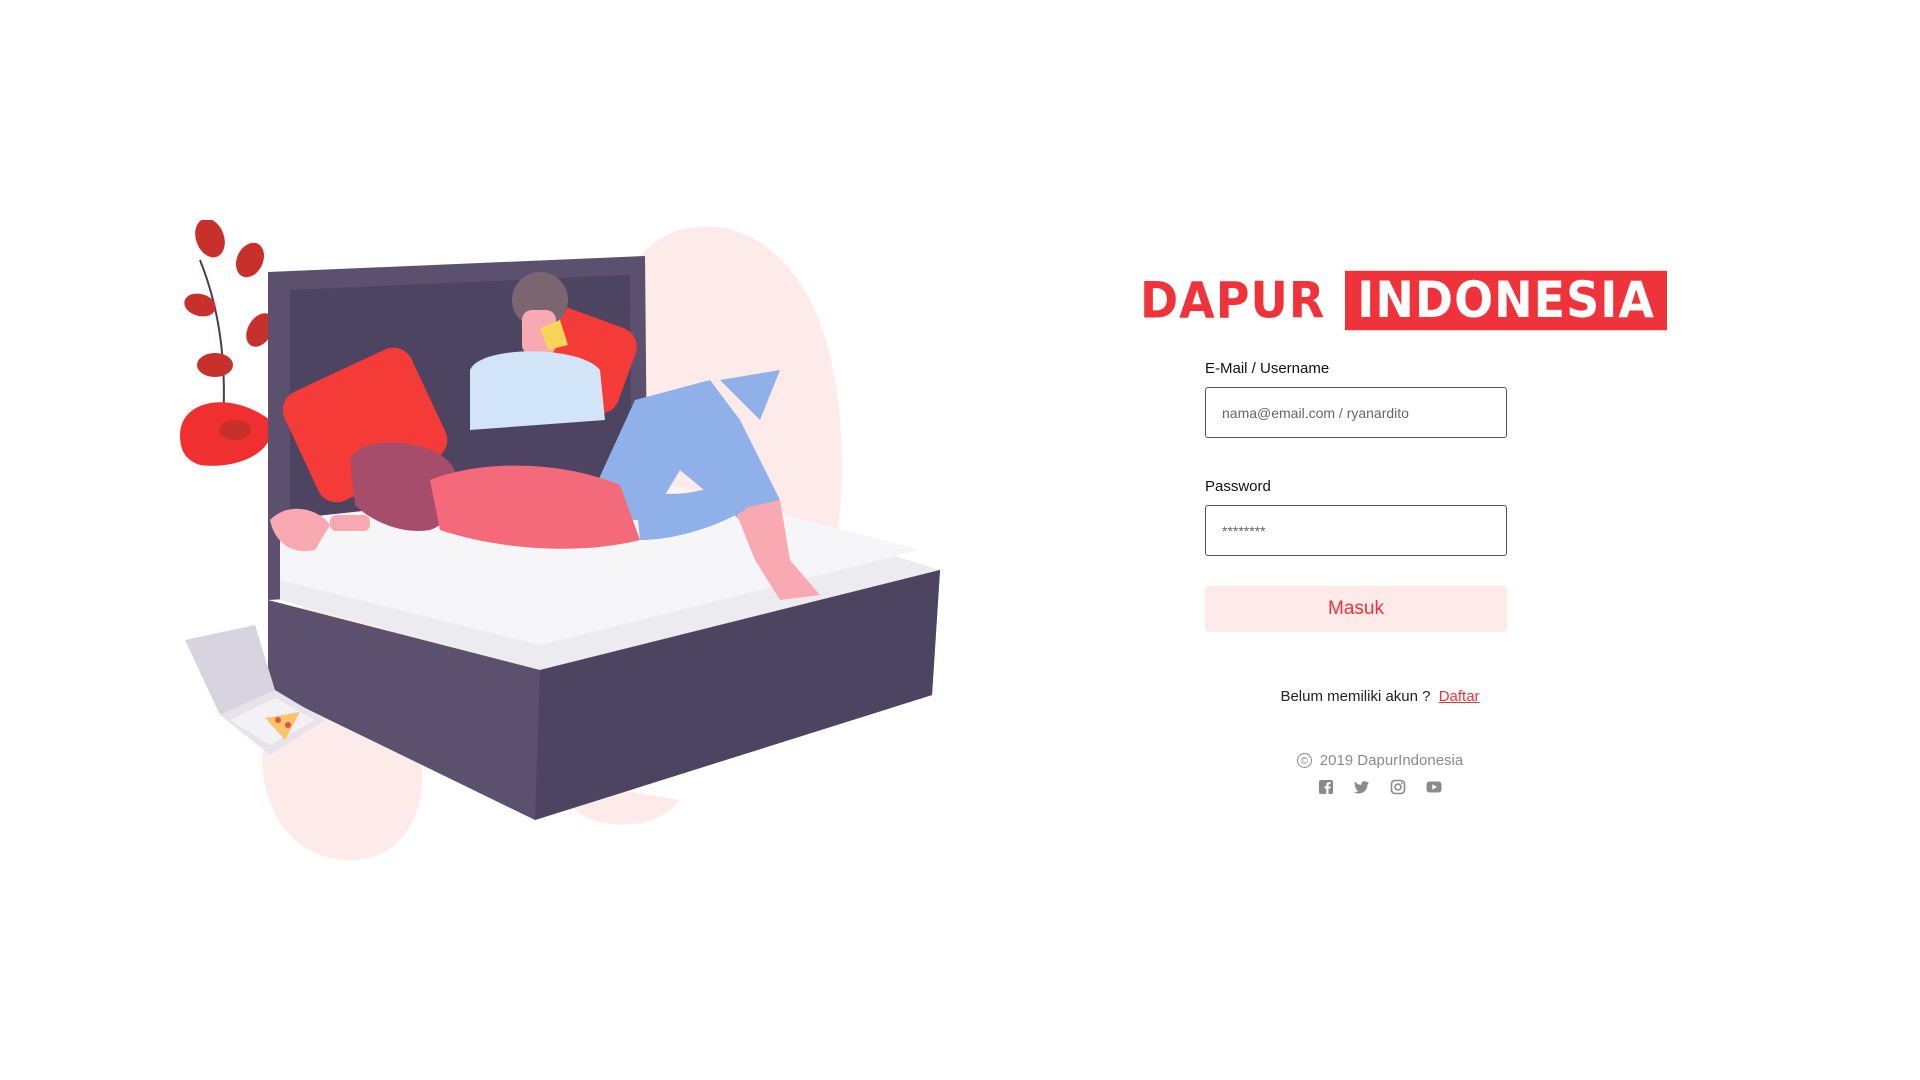  Describe the element at coordinates (1356, 412) in the screenshot. I see `email-input` at that location.